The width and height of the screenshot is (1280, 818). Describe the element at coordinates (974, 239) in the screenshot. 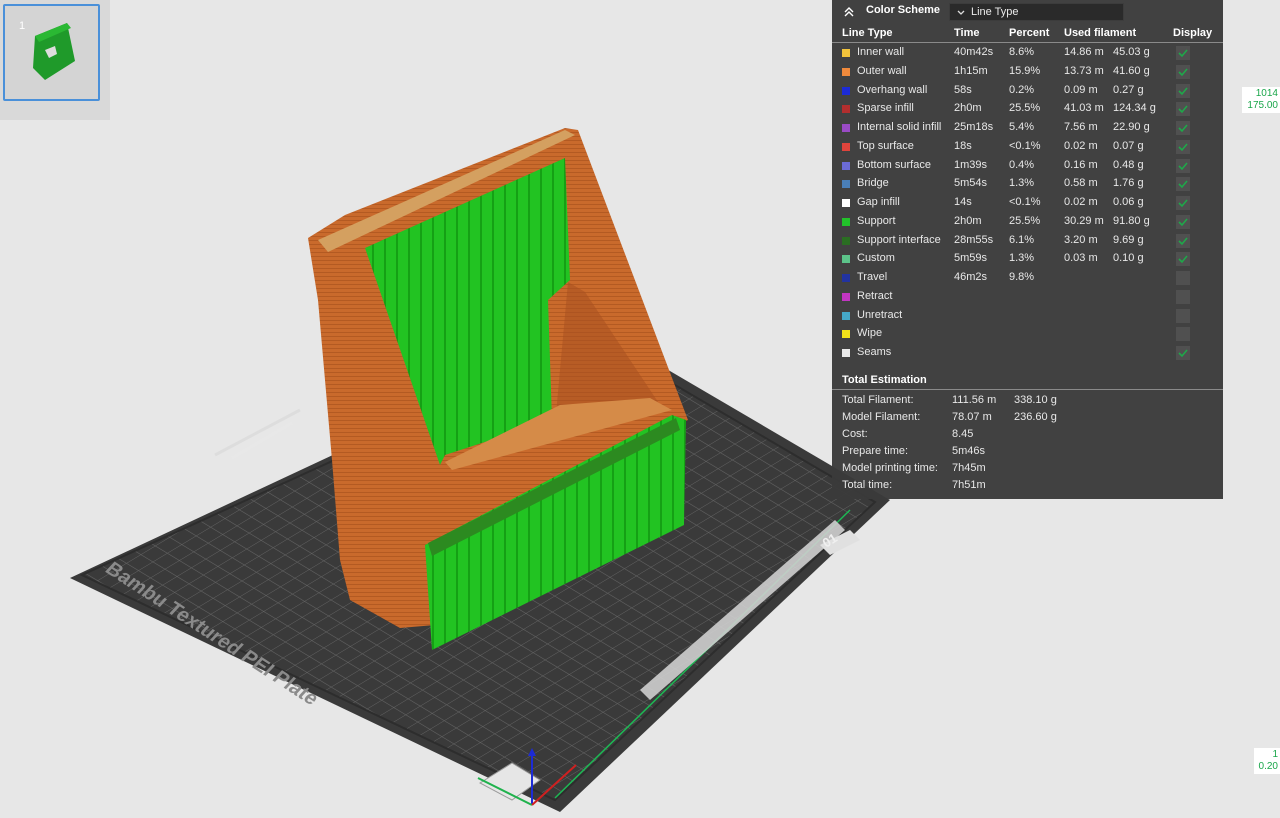

I see `line-type-time: 28m55s` at that location.